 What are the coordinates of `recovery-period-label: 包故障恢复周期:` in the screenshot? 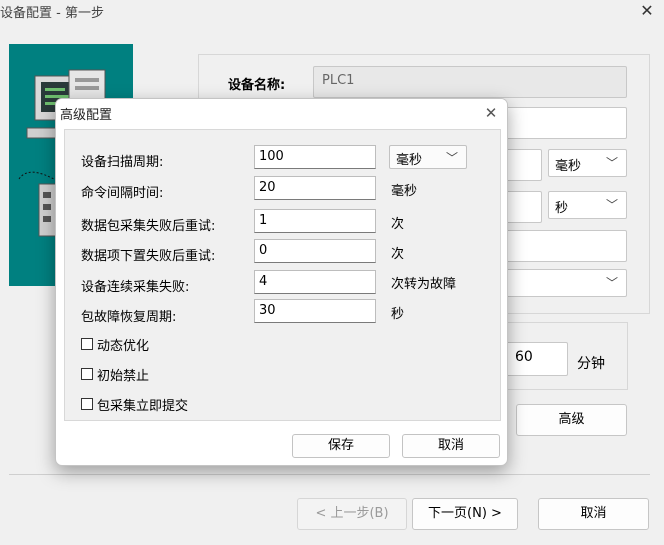 It's located at (129, 317).